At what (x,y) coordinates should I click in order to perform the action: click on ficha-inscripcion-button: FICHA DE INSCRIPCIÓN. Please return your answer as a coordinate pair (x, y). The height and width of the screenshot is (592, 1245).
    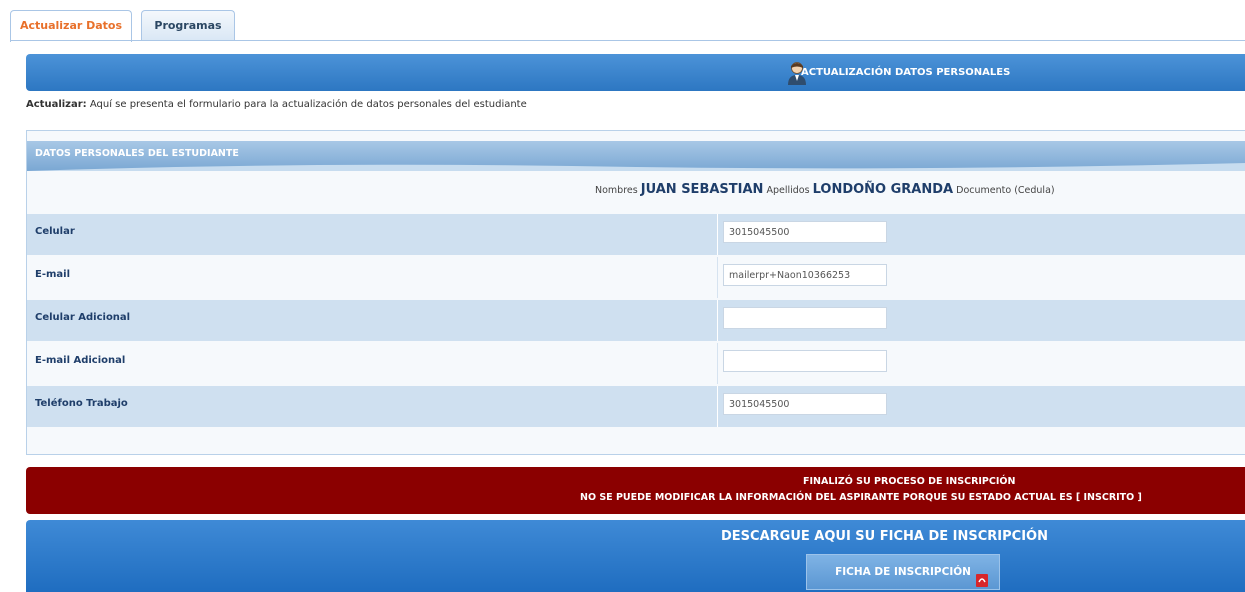
    Looking at the image, I should click on (903, 572).